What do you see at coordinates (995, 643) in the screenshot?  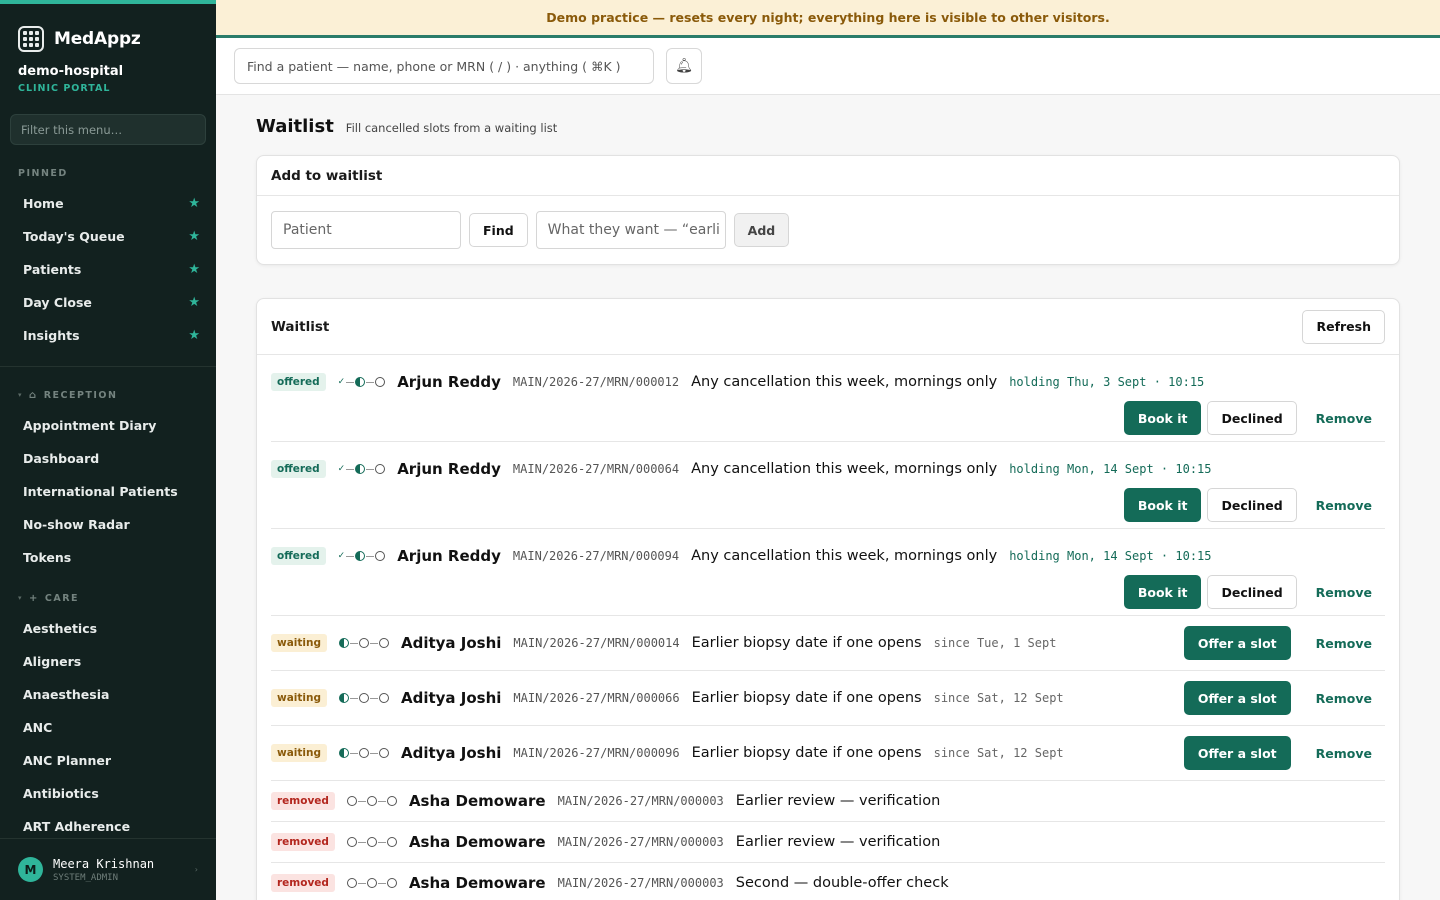 I see `since-date: since Tue, 1 Sept` at bounding box center [995, 643].